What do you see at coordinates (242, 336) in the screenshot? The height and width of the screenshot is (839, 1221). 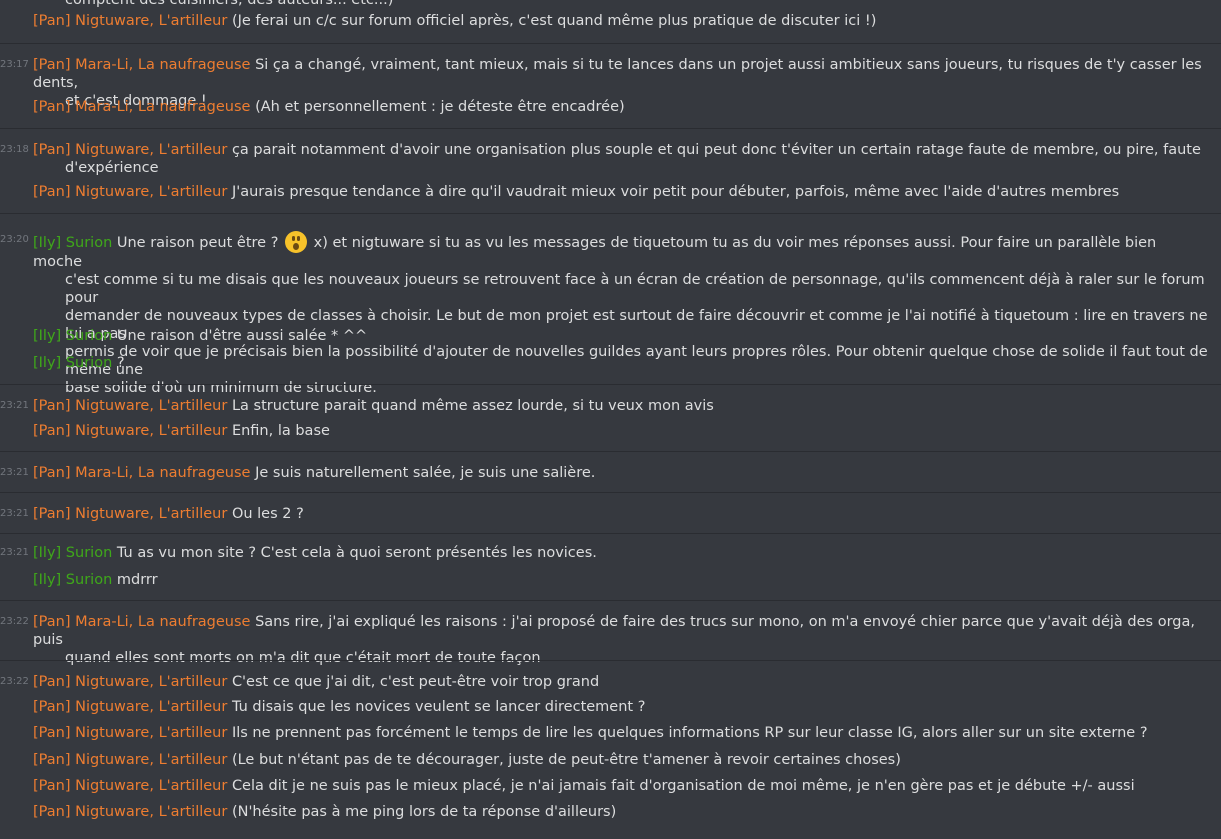 I see `message-text: Une raison d'être aussi salée * ^^` at bounding box center [242, 336].